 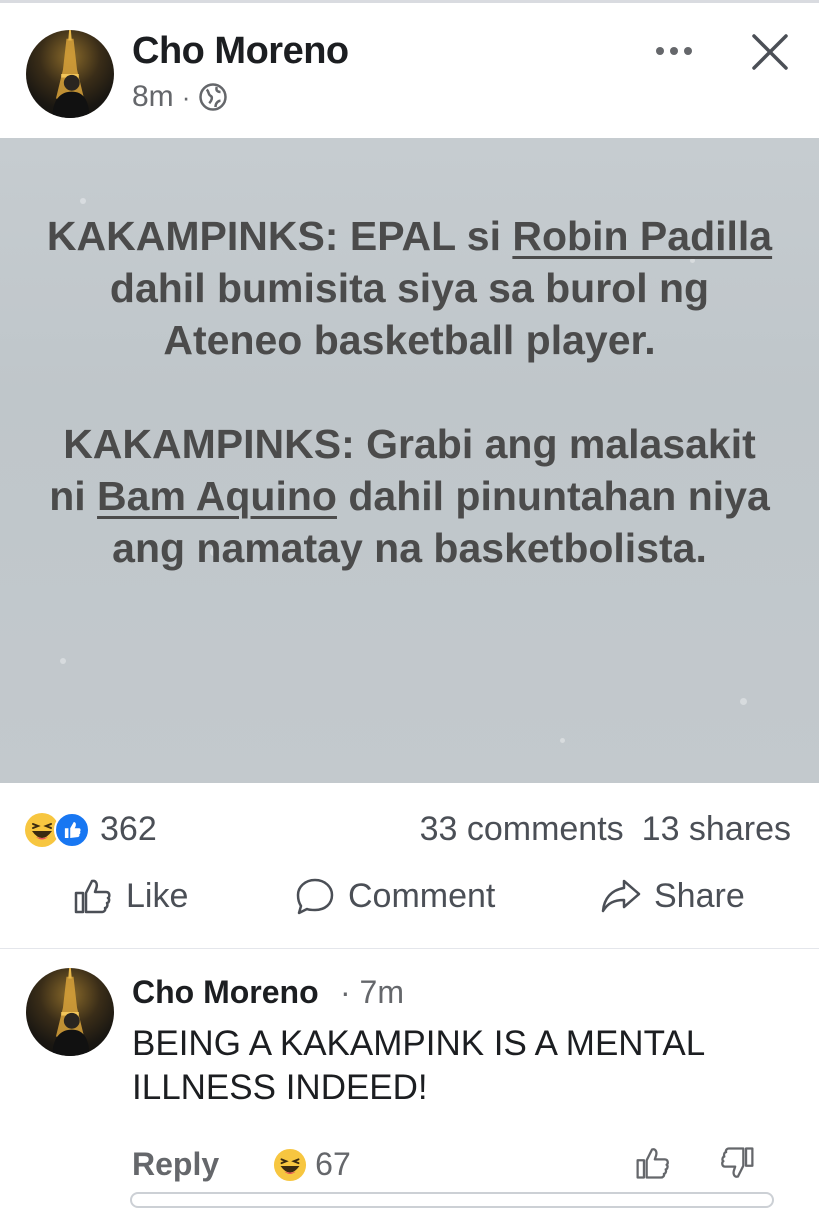 I want to click on share-count: 13 shares, so click(x=716, y=829).